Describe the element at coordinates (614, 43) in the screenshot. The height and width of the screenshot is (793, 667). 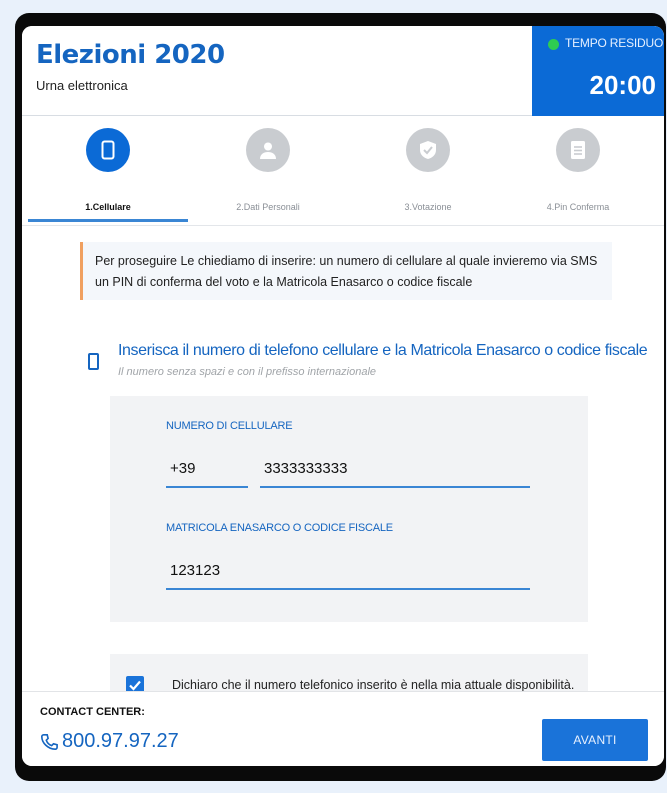
I see `timer-label: TEMPO RESIDUO` at that location.